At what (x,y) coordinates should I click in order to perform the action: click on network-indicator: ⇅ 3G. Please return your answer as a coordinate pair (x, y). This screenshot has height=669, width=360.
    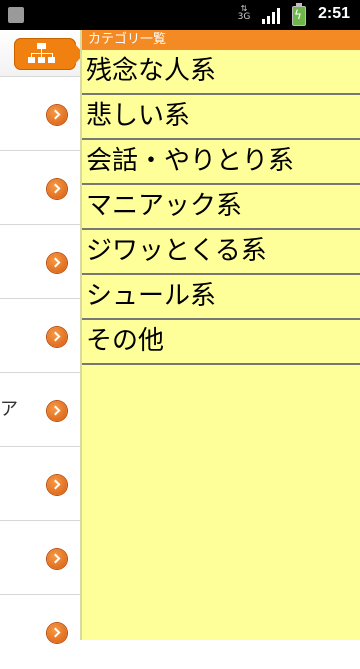
    Looking at the image, I should click on (244, 15).